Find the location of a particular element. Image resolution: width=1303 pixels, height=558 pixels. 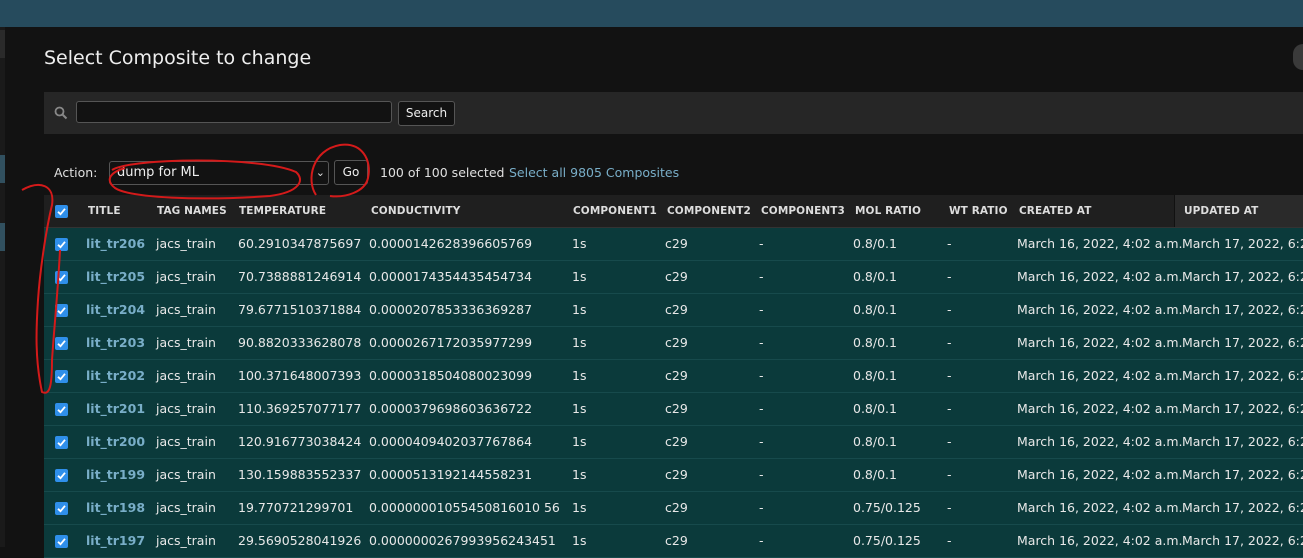

annotation-loop-checkboxes is located at coordinates (41, 289).